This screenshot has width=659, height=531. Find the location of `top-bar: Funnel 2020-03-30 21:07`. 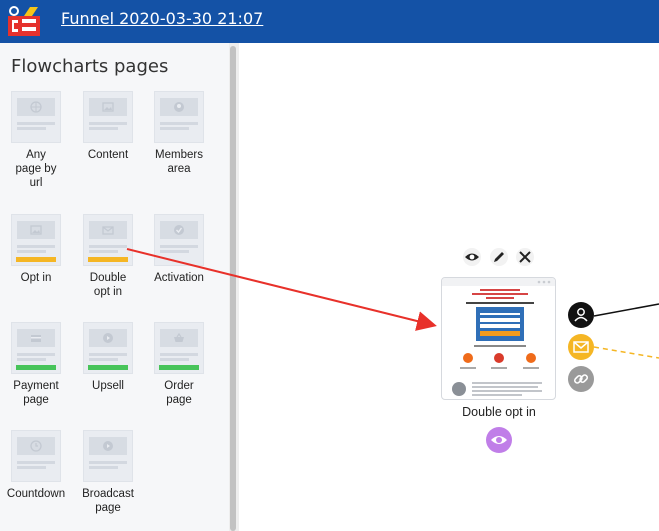

top-bar: Funnel 2020-03-30 21:07 is located at coordinates (329, 21).